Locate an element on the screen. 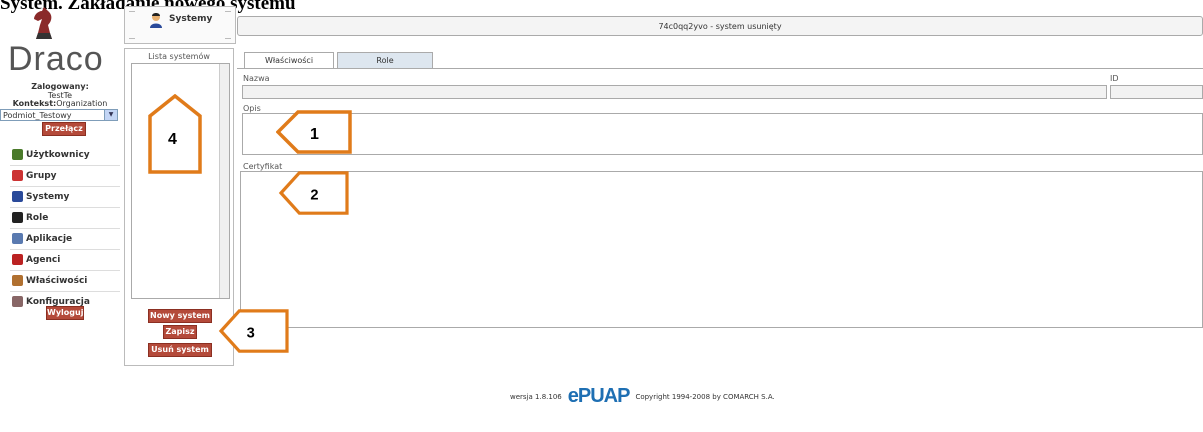 This screenshot has height=432, width=1203. svg-text: 4 is located at coordinates (172, 139).